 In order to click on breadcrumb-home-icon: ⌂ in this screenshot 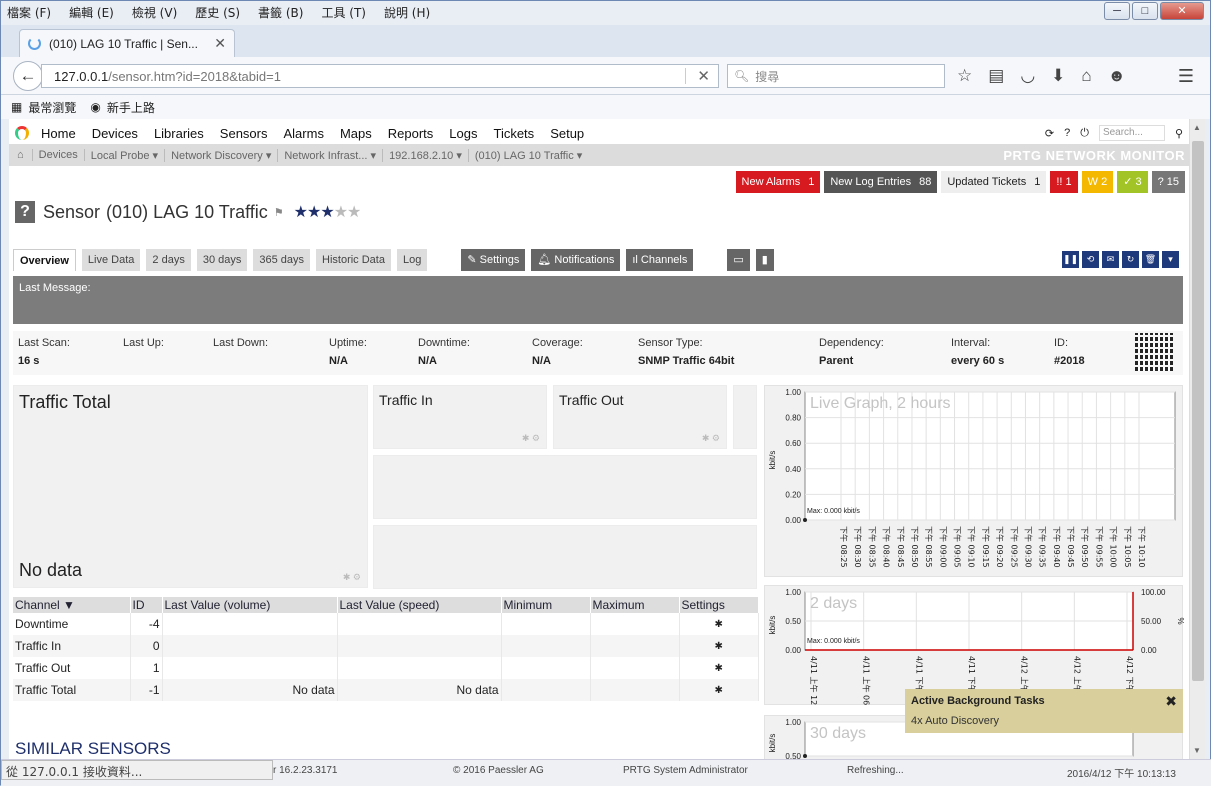, I will do `click(21, 155)`.